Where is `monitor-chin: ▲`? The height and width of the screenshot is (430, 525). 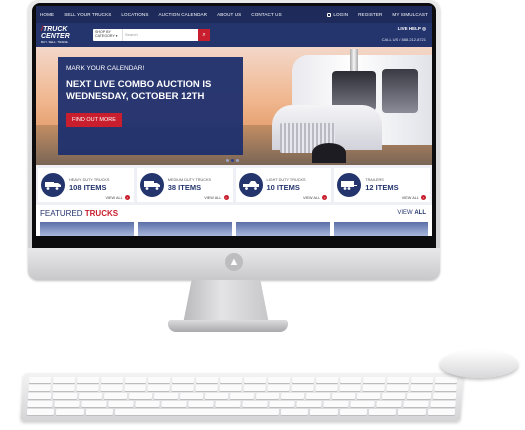 monitor-chin: ▲ is located at coordinates (234, 264).